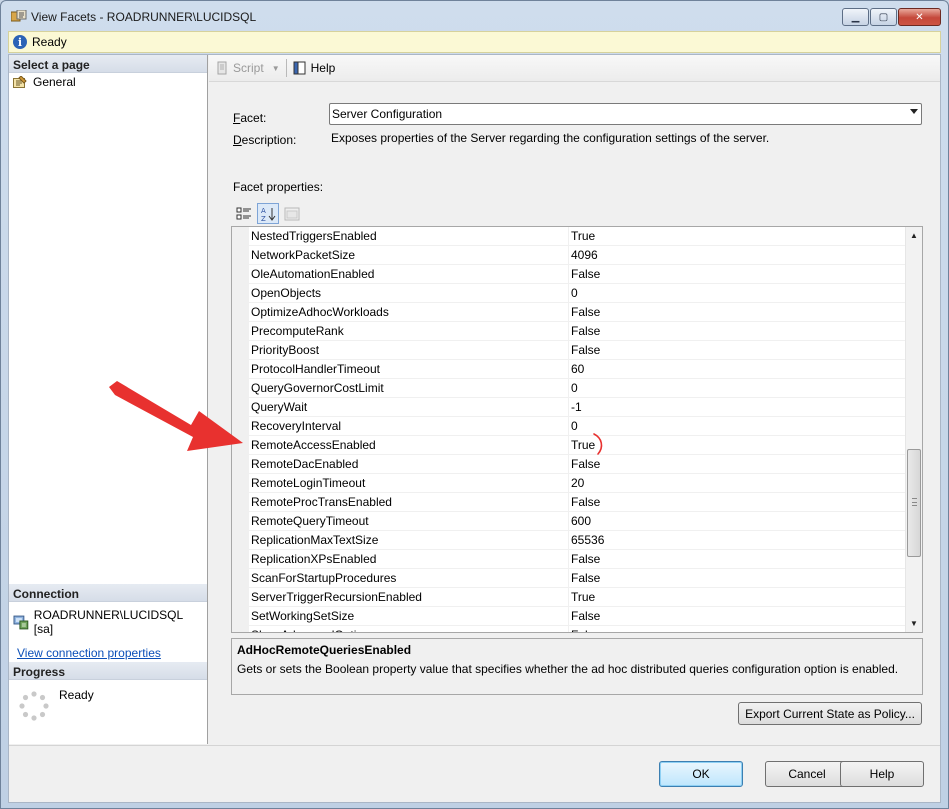 The image size is (949, 809). Describe the element at coordinates (409, 388) in the screenshot. I see `property-name: QueryGovernorCostLimit` at that location.